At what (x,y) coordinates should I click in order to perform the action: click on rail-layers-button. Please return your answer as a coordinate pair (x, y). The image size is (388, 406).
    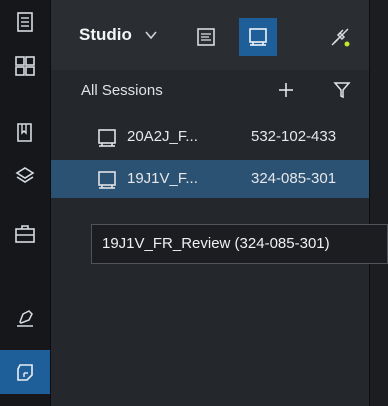
    Looking at the image, I should click on (25, 176).